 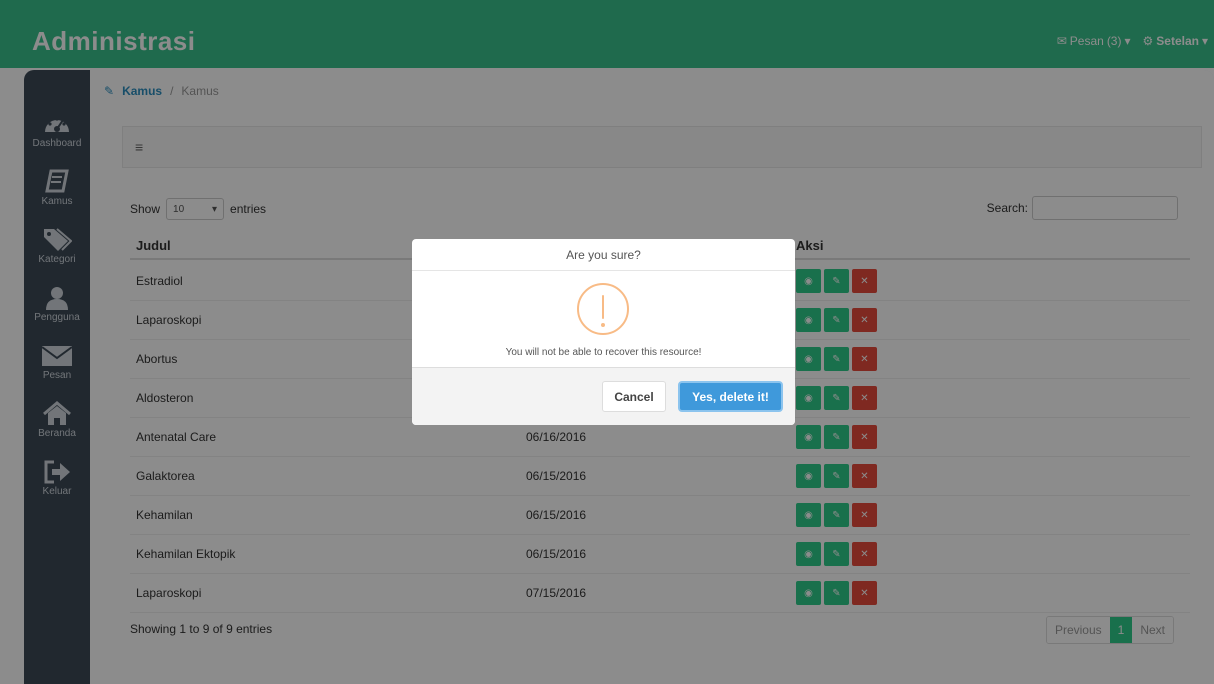 What do you see at coordinates (603, 325) in the screenshot?
I see `warning-dot` at bounding box center [603, 325].